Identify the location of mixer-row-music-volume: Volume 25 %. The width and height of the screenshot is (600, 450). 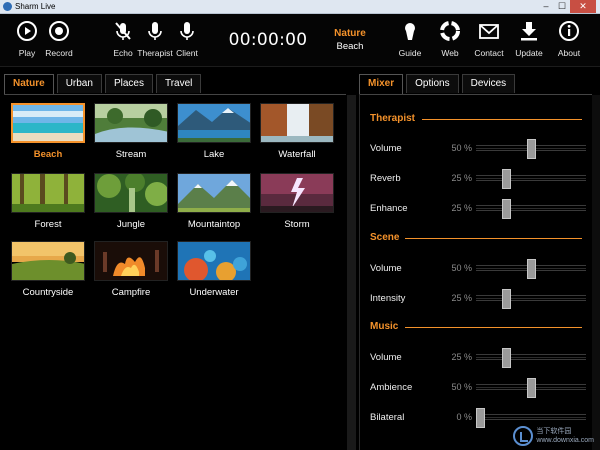
(480, 358).